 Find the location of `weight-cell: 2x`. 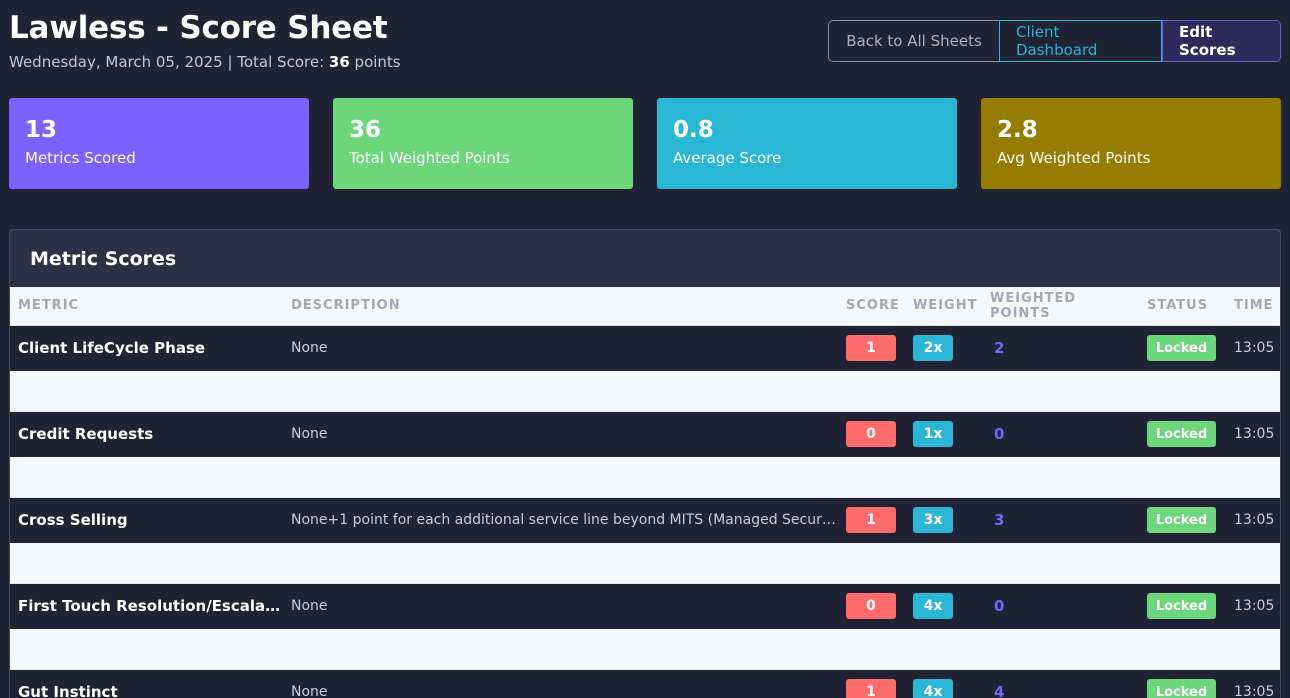

weight-cell: 2x is located at coordinates (943, 348).